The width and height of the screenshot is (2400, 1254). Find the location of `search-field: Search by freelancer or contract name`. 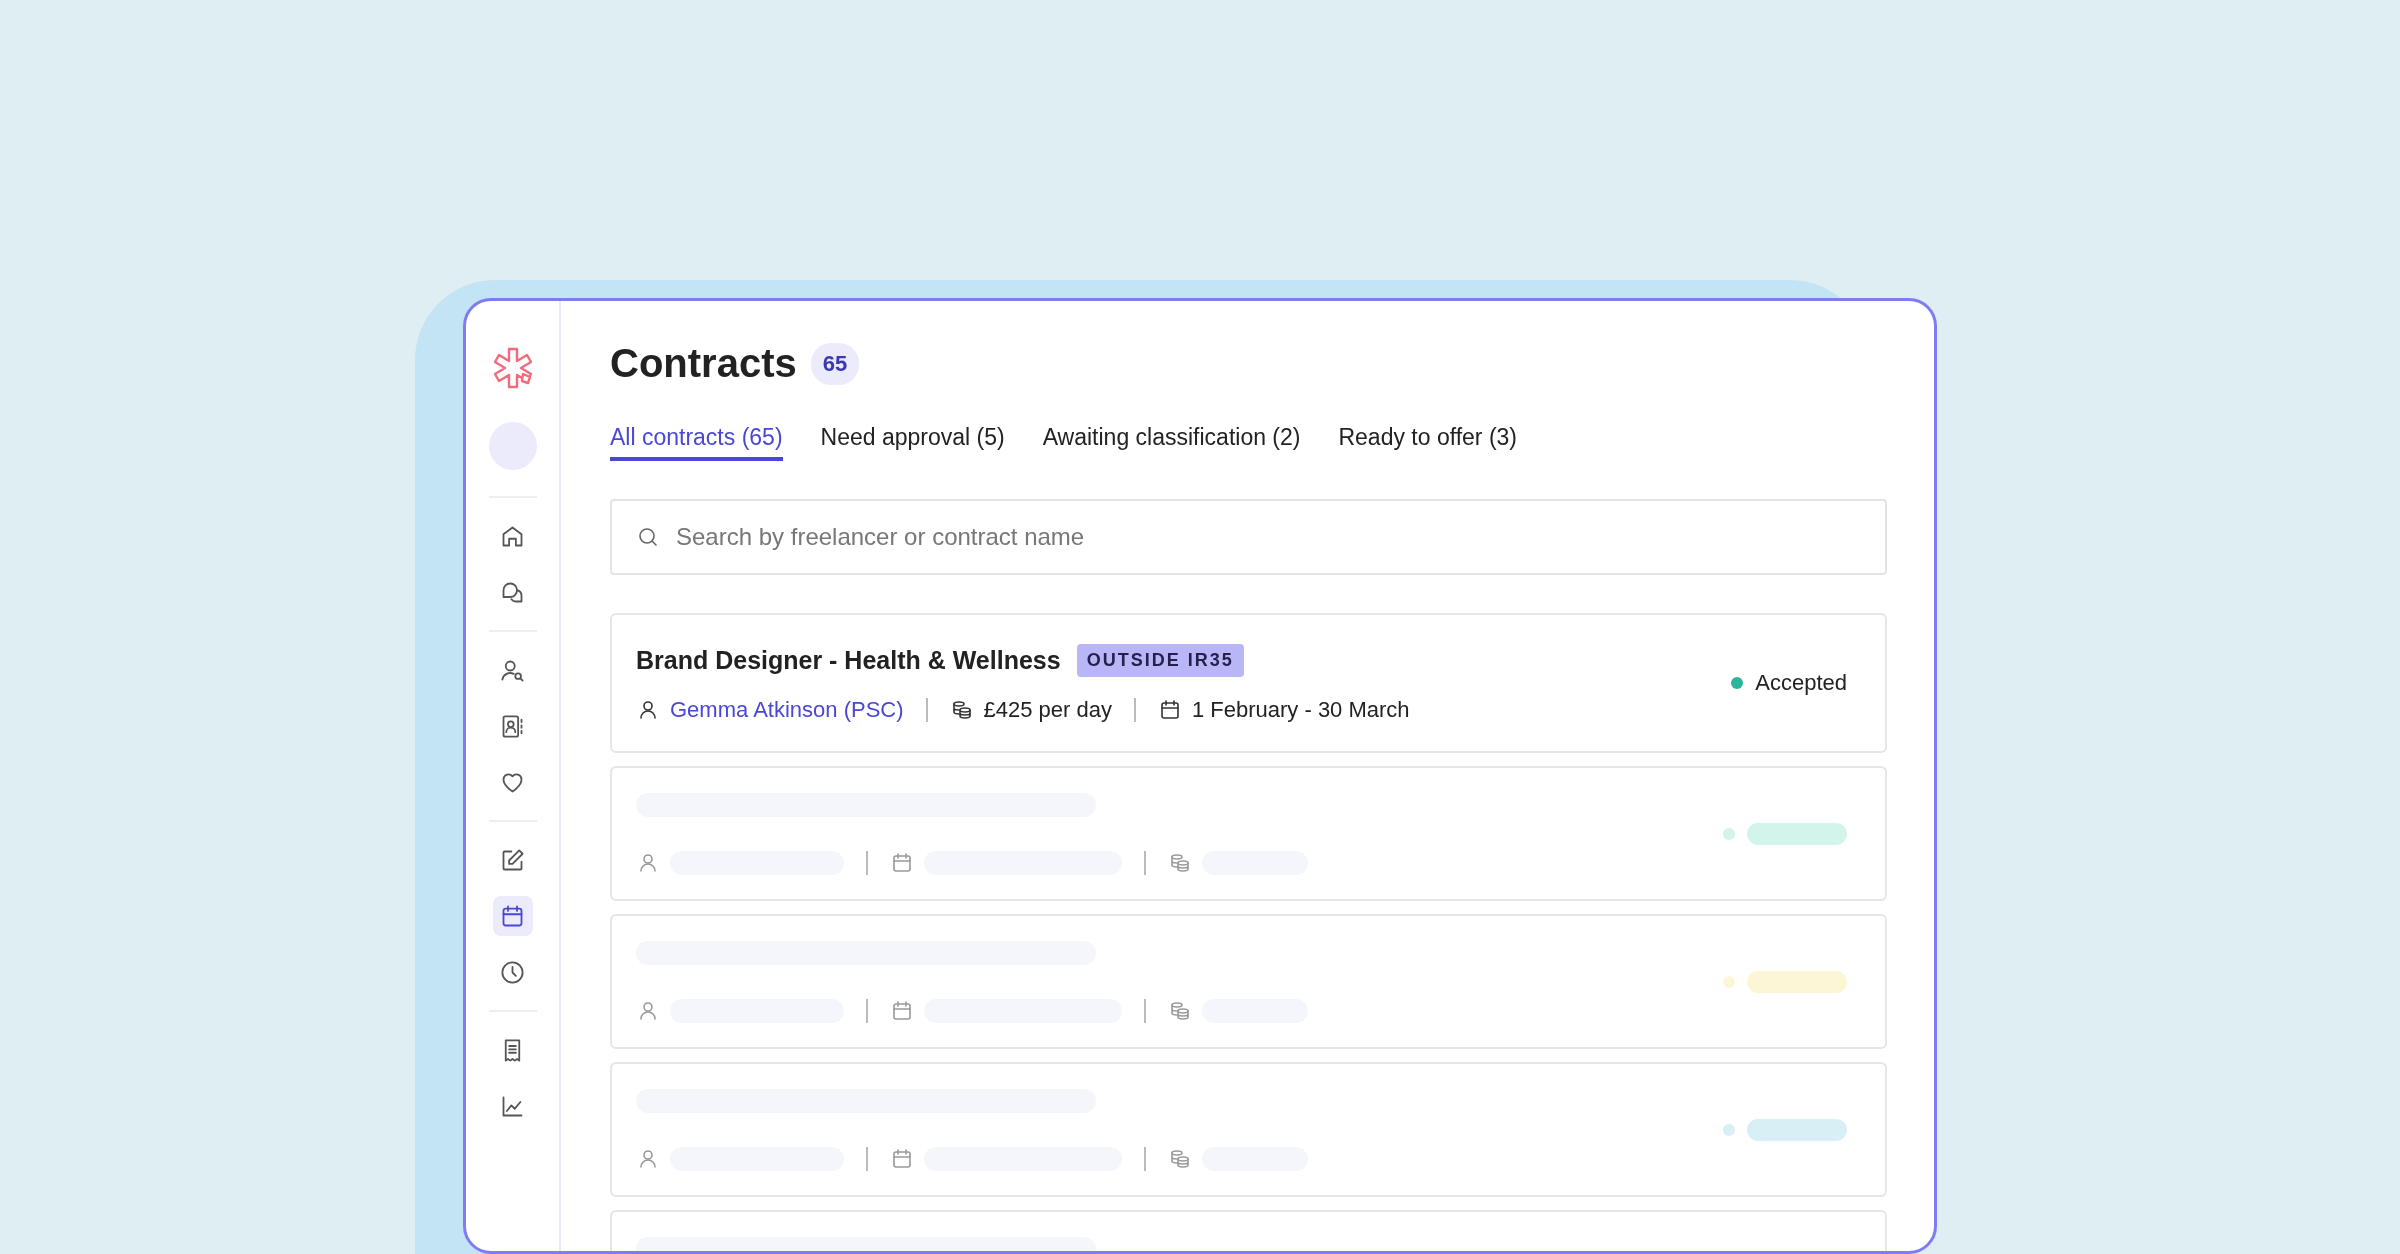

search-field: Search by freelancer or contract name is located at coordinates (1248, 537).